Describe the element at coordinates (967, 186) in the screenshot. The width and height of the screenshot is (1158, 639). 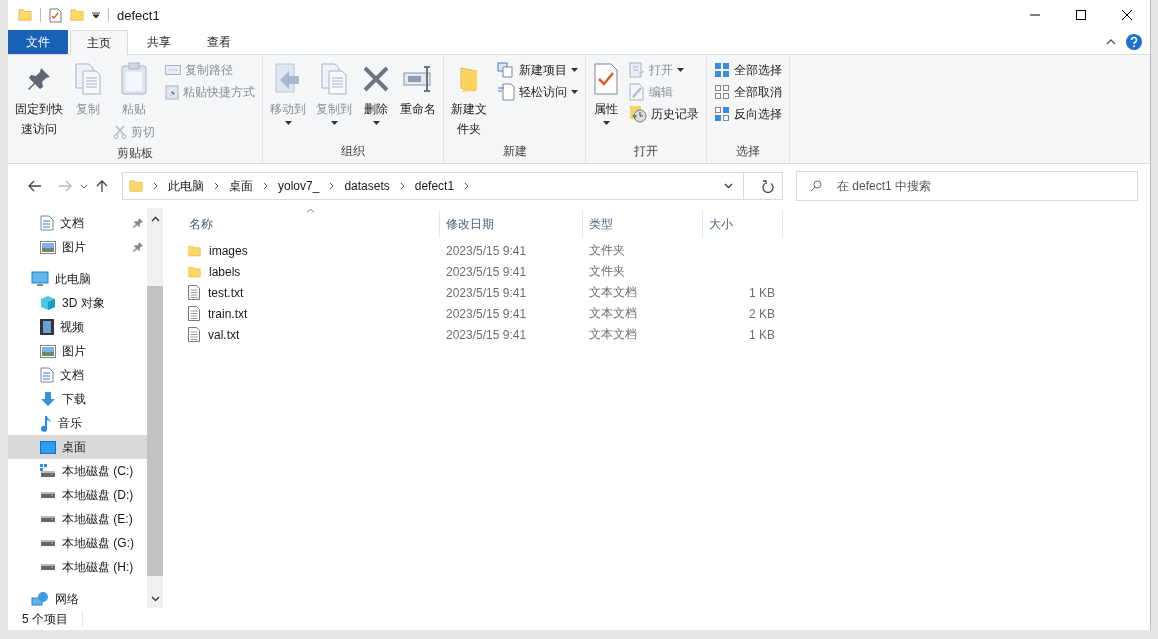
I see `search-field: 在 defect1 中搜索` at that location.